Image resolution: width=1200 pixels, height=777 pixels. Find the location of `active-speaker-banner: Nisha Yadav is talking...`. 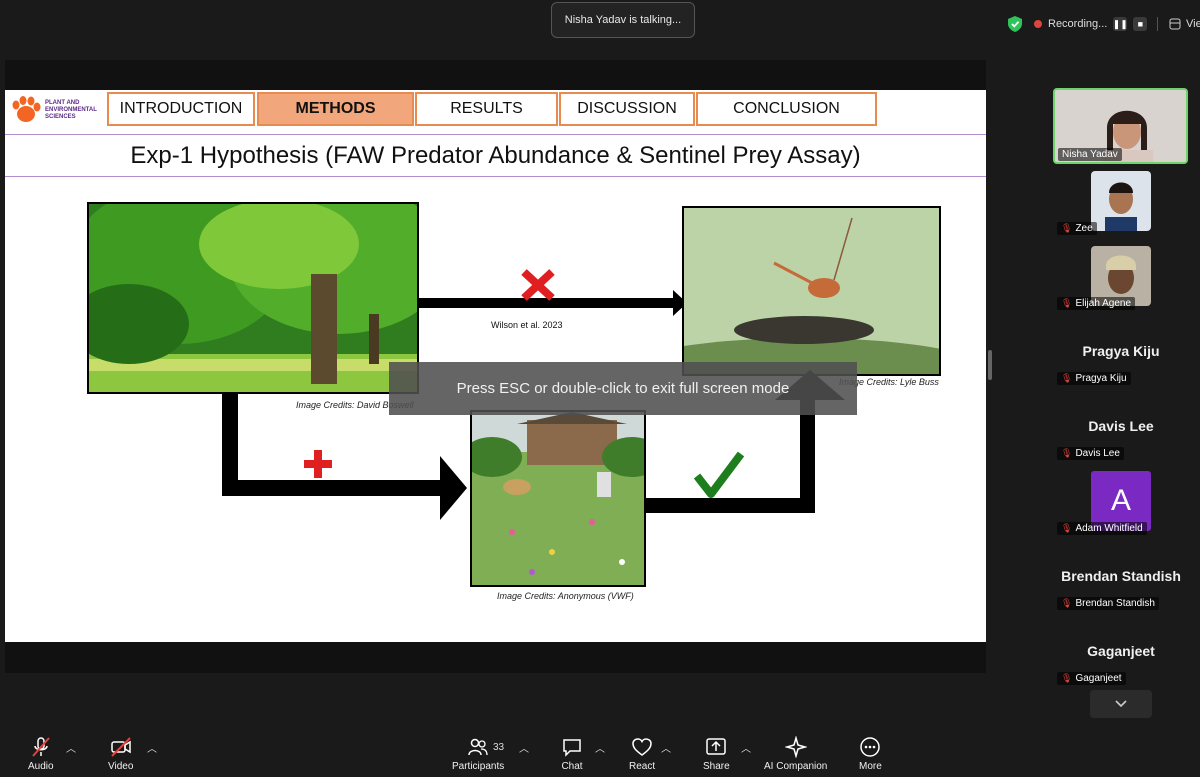

active-speaker-banner: Nisha Yadav is talking... is located at coordinates (623, 20).